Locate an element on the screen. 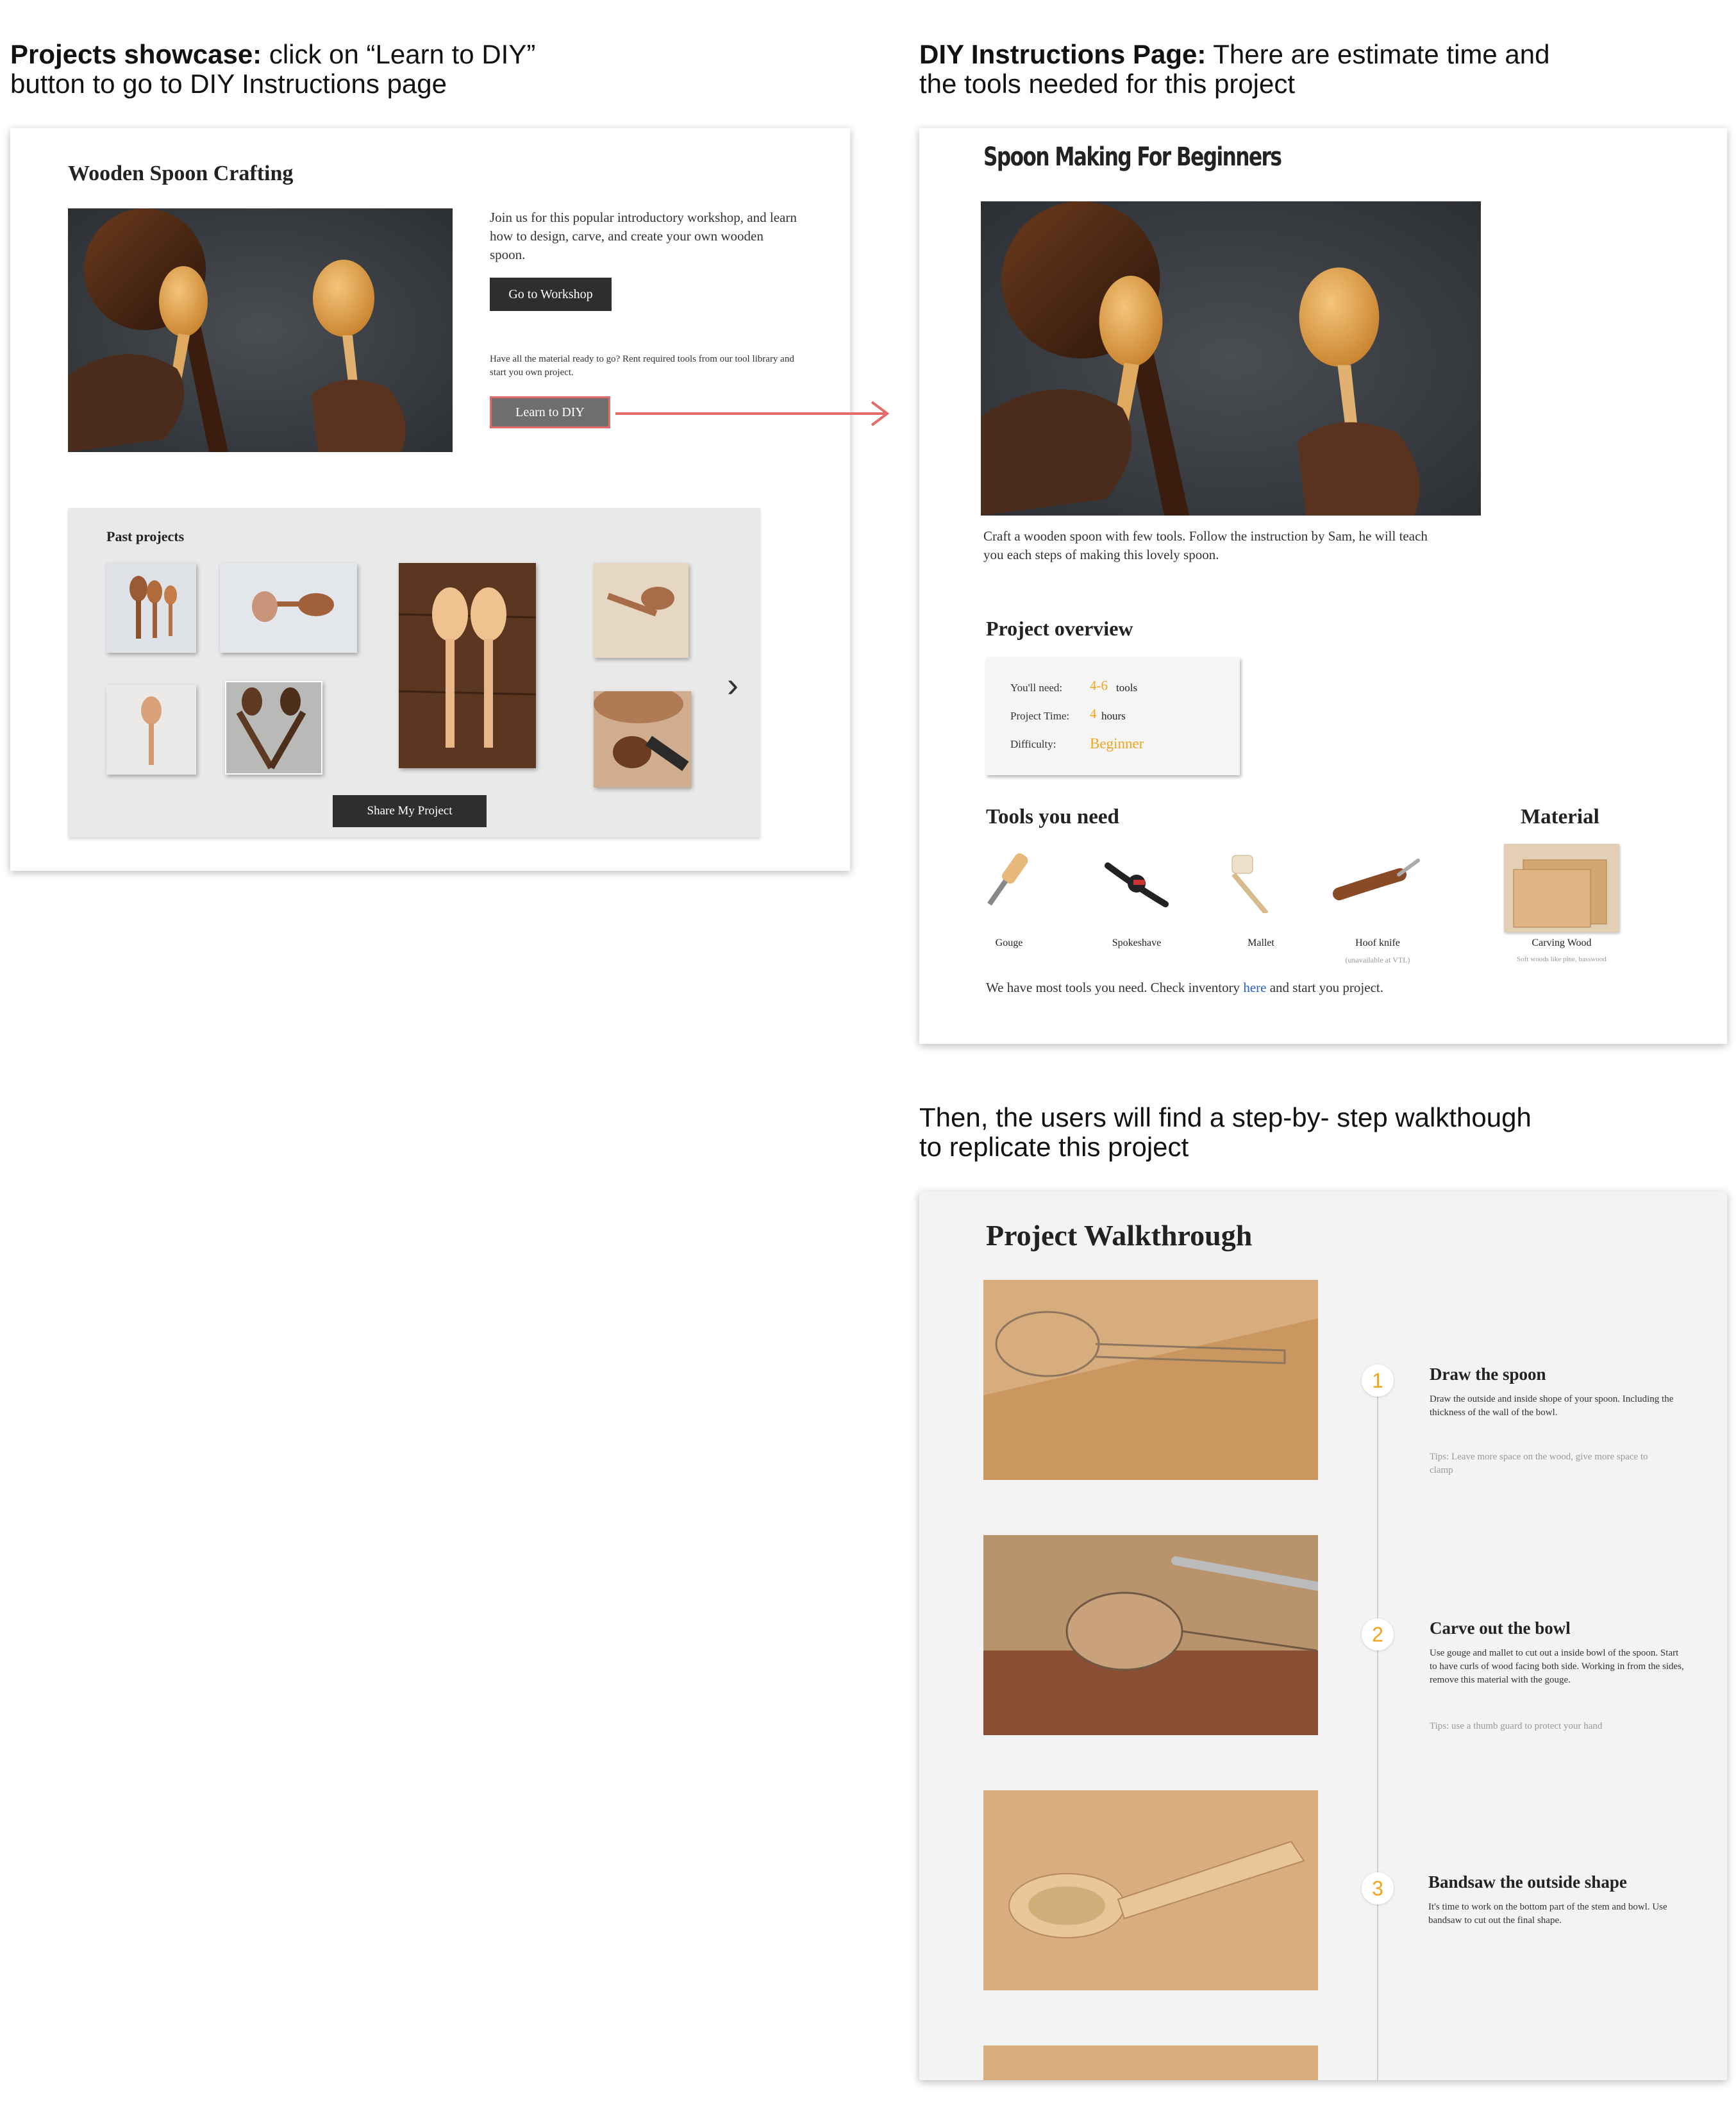 The height and width of the screenshot is (2125, 1736). difficulty-value: Beginner is located at coordinates (1117, 743).